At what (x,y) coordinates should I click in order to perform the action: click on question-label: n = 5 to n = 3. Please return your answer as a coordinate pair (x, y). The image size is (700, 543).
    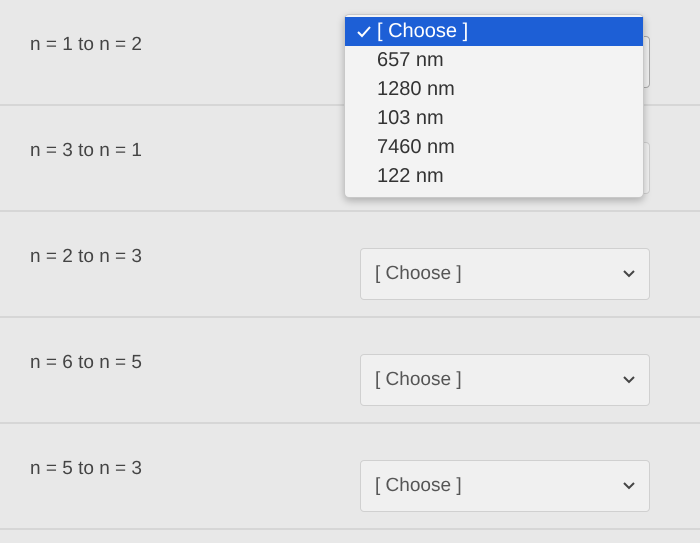
    Looking at the image, I should click on (86, 468).